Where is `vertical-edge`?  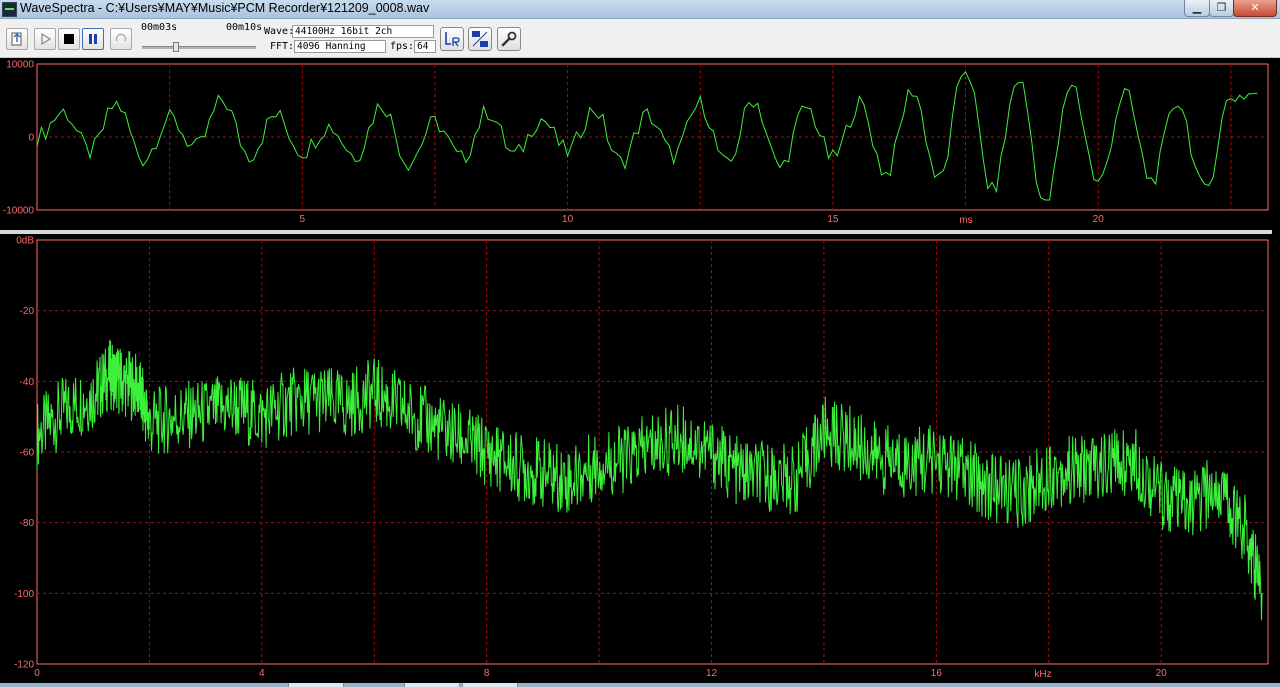
vertical-edge is located at coordinates (1276, 370).